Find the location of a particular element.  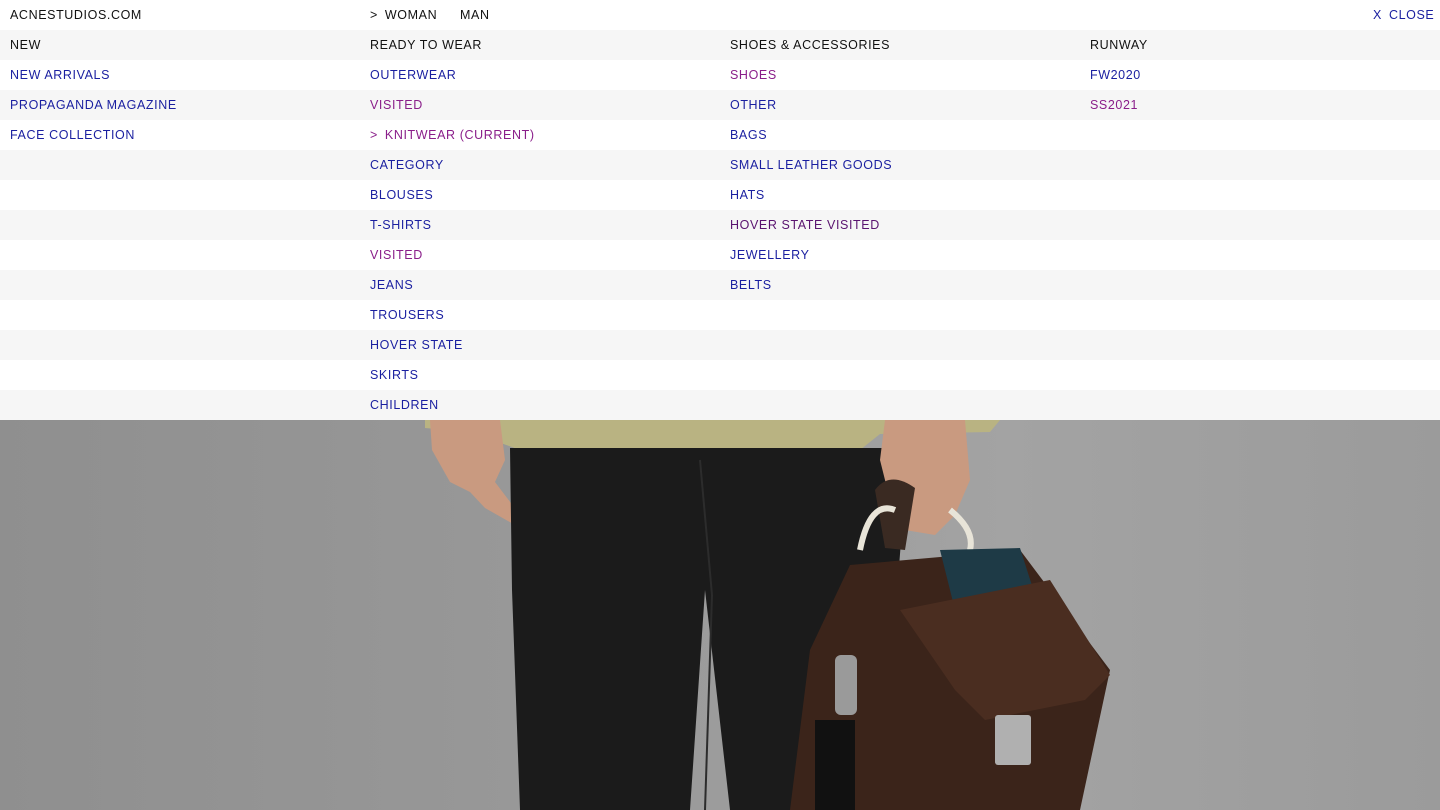

menu-link-category: CATEGORY is located at coordinates (407, 165).